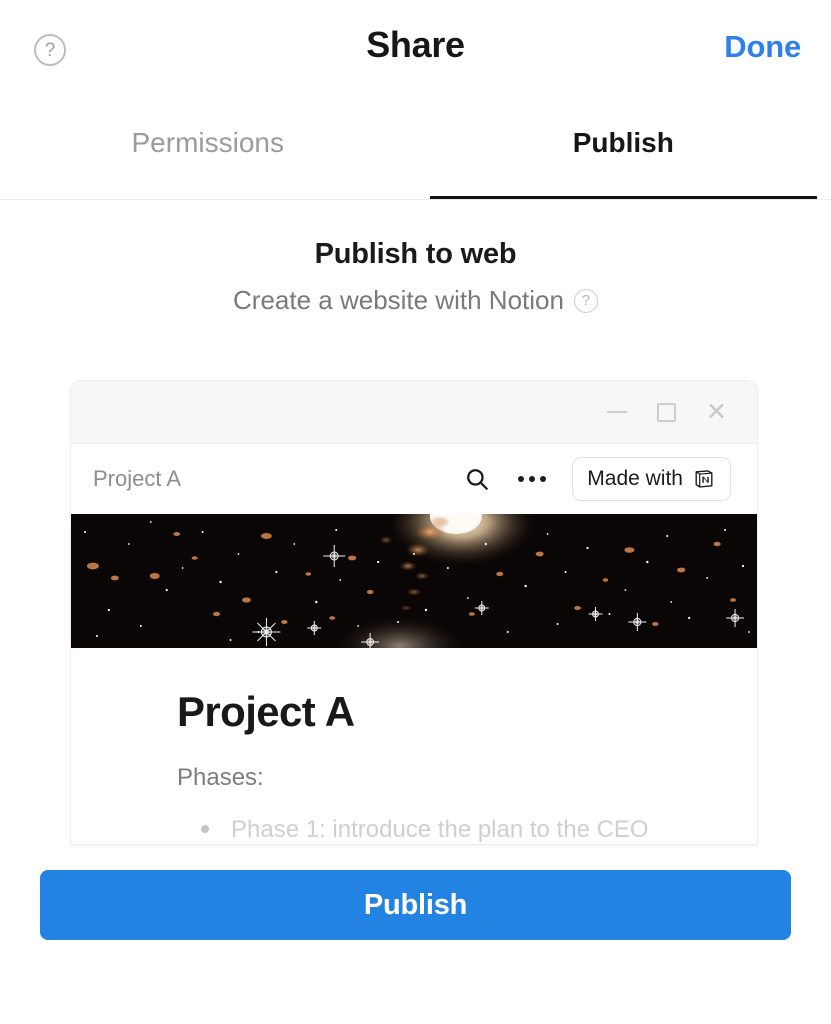  What do you see at coordinates (704, 479) in the screenshot?
I see `notion-logo-icon` at bounding box center [704, 479].